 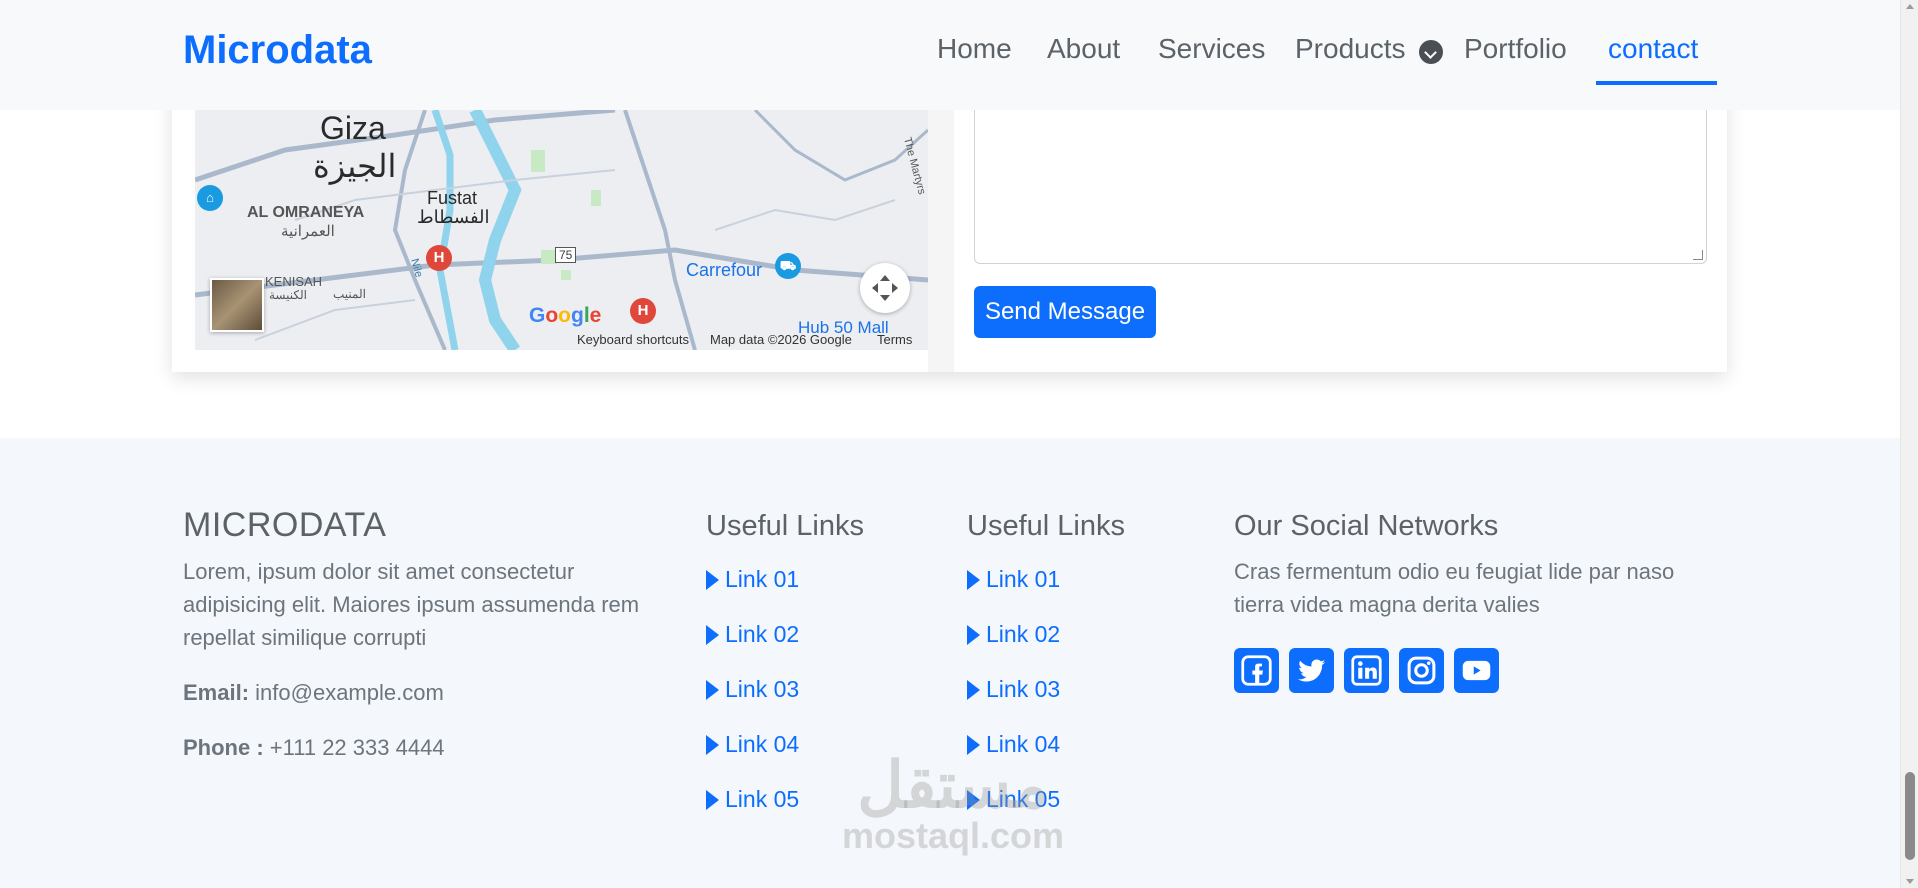 What do you see at coordinates (1013, 634) in the screenshot?
I see `footer-link-2-02: Link 02` at bounding box center [1013, 634].